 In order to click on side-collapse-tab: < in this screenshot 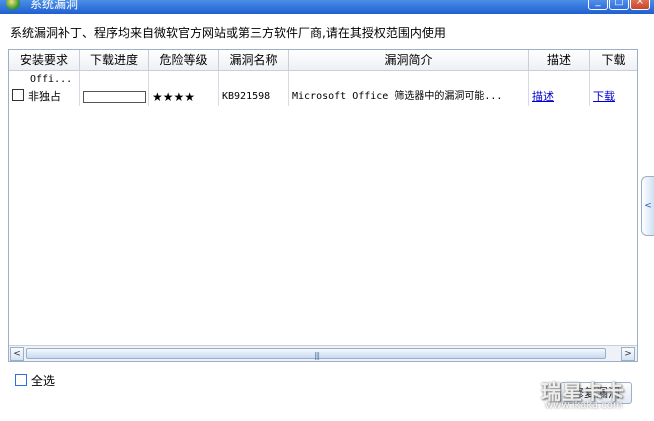, I will do `click(647, 206)`.